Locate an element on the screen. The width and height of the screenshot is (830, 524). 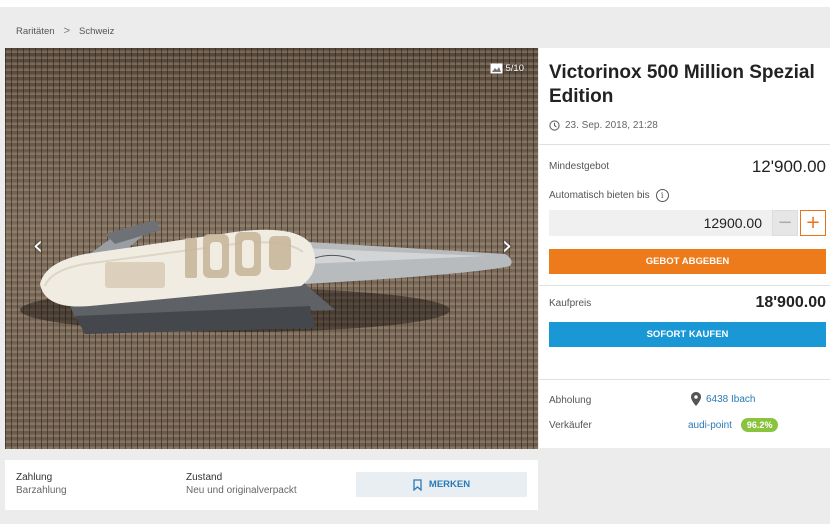
image-icon is located at coordinates (496, 68).